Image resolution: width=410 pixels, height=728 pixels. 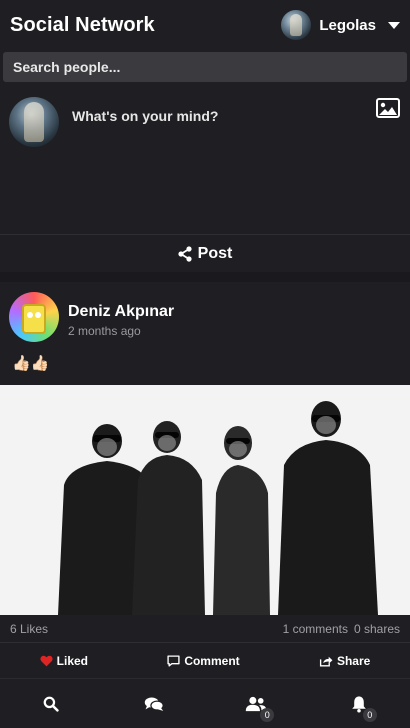 What do you see at coordinates (31, 363) in the screenshot?
I see `post-text: 👍🏻👍🏻` at bounding box center [31, 363].